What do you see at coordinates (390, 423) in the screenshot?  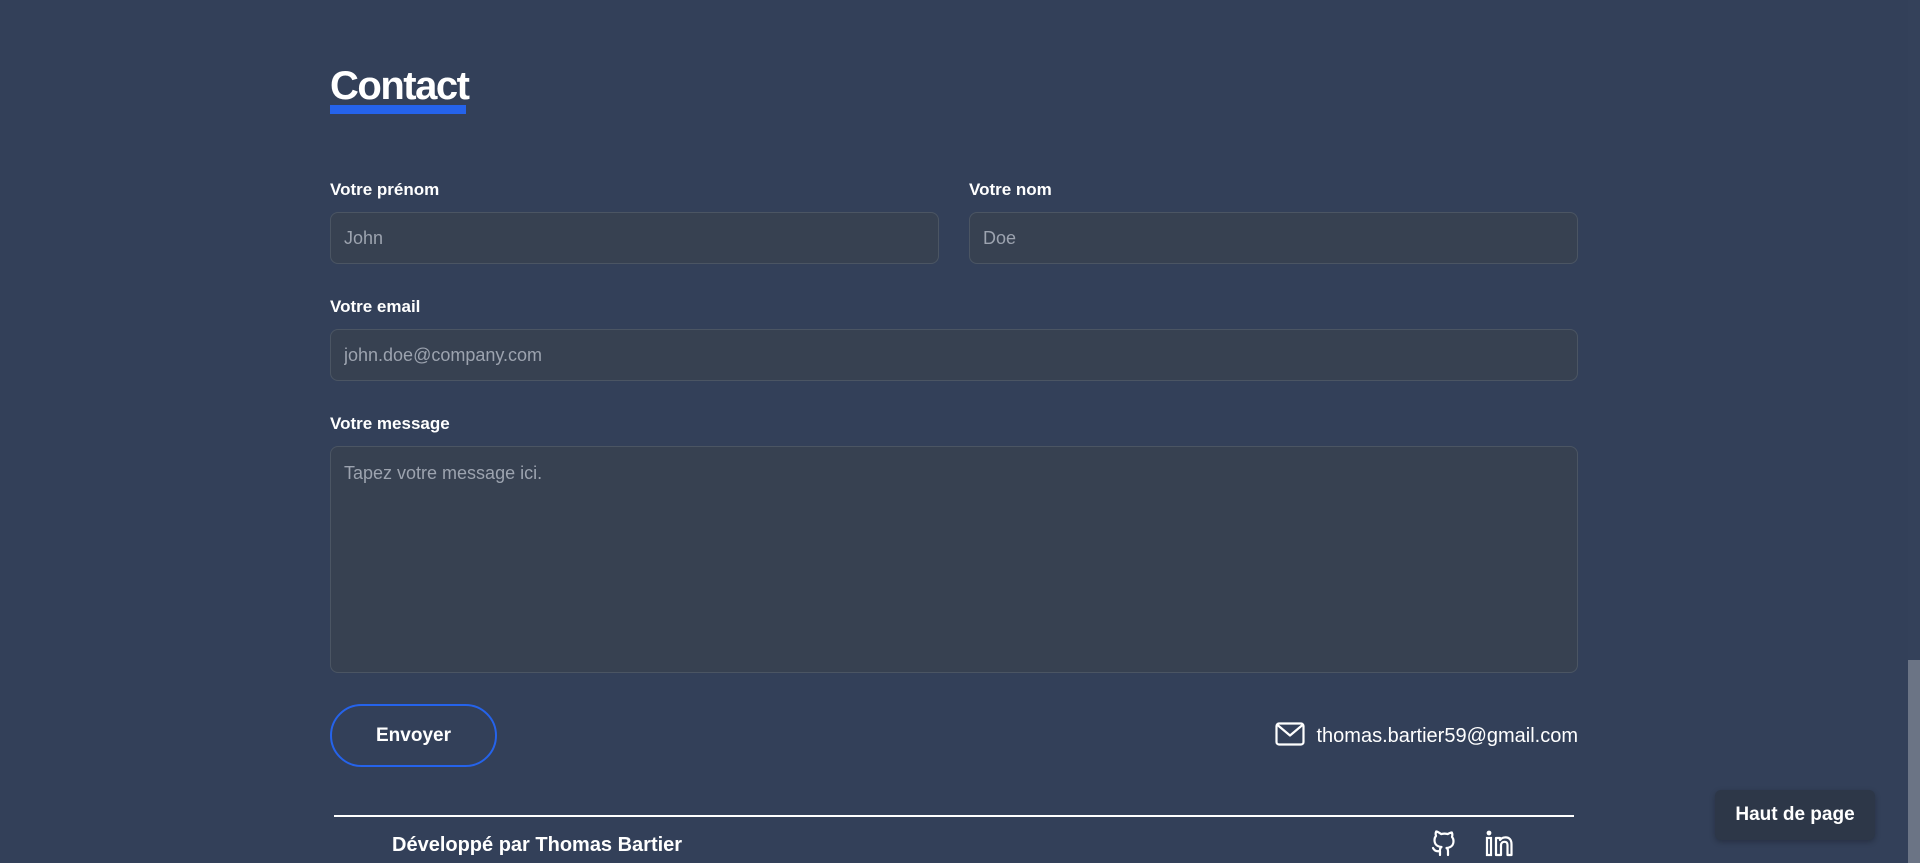 I see `message-label: Votre message` at bounding box center [390, 423].